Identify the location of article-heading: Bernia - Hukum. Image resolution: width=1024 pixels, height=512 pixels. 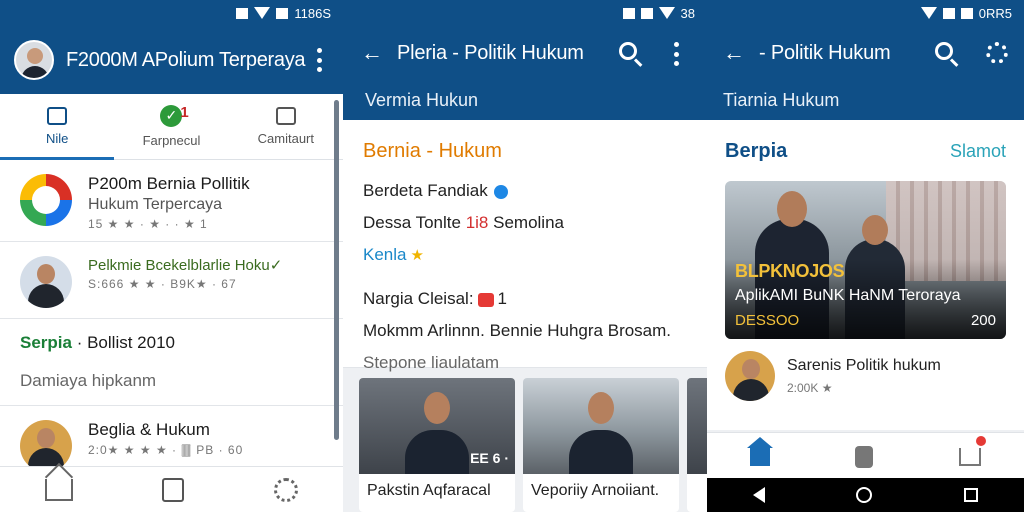
(432, 151).